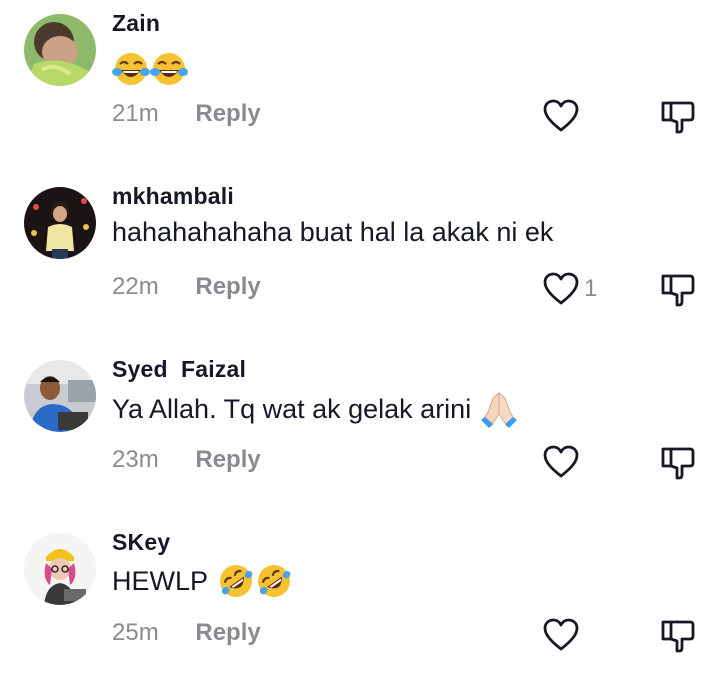 This screenshot has width=720, height=683. What do you see at coordinates (179, 369) in the screenshot?
I see `comment-username: Syed Faizal` at bounding box center [179, 369].